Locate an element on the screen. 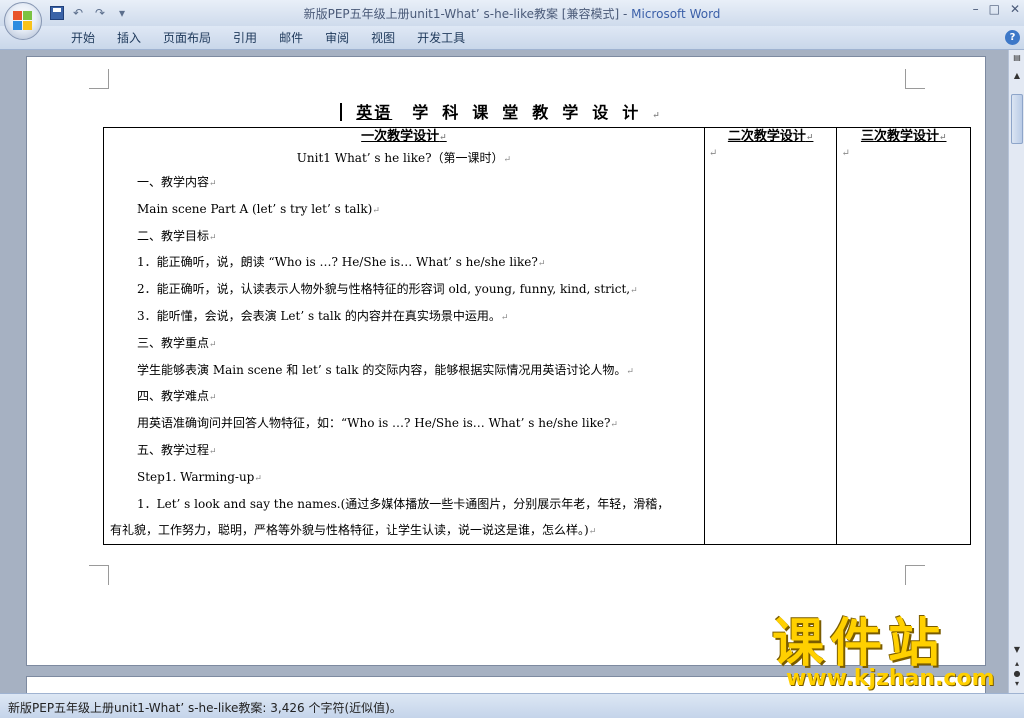 Image resolution: width=1024 pixels, height=718 pixels. tab-references: 引用 is located at coordinates (245, 38).